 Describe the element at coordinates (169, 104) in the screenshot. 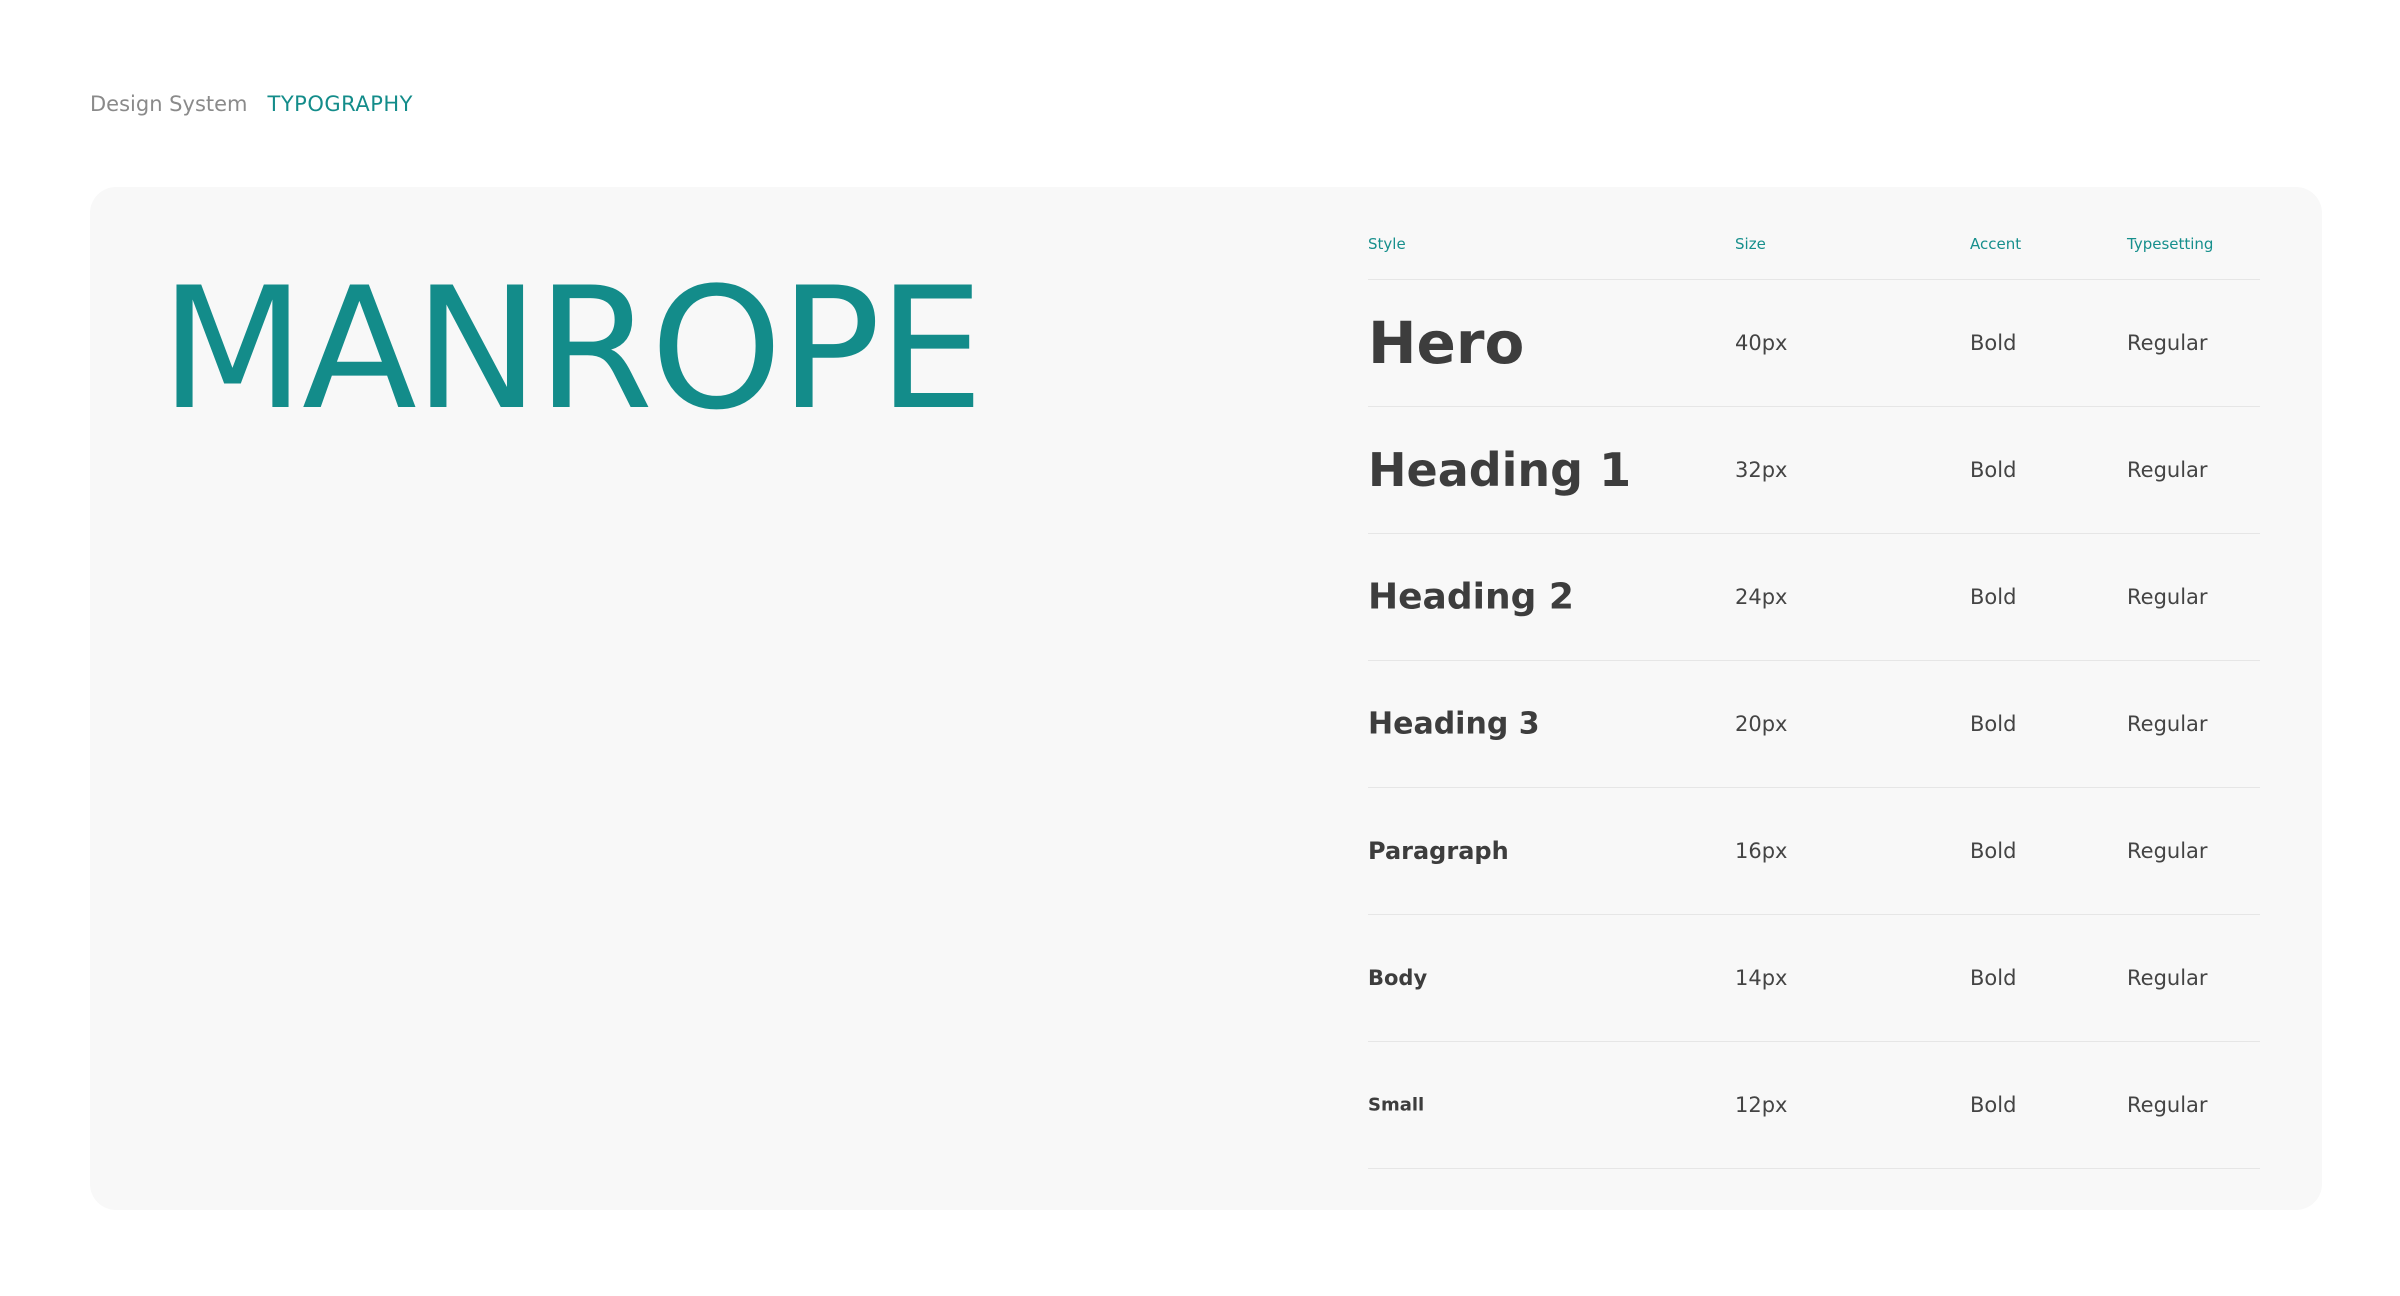

I see `breadcrumb-design-system: Design System` at that location.